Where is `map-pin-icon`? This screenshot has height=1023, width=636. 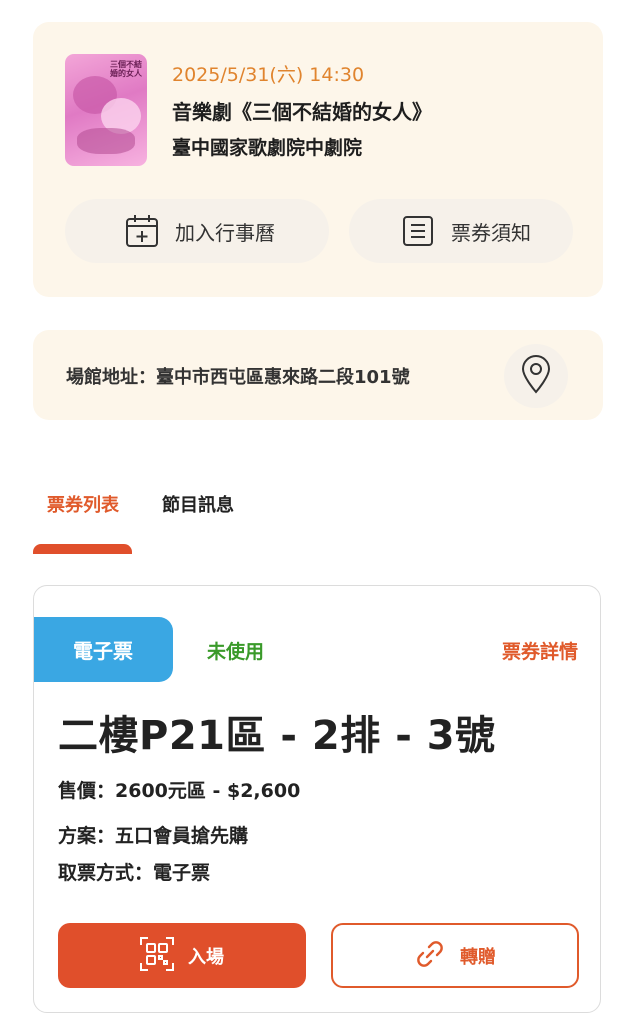 map-pin-icon is located at coordinates (536, 376).